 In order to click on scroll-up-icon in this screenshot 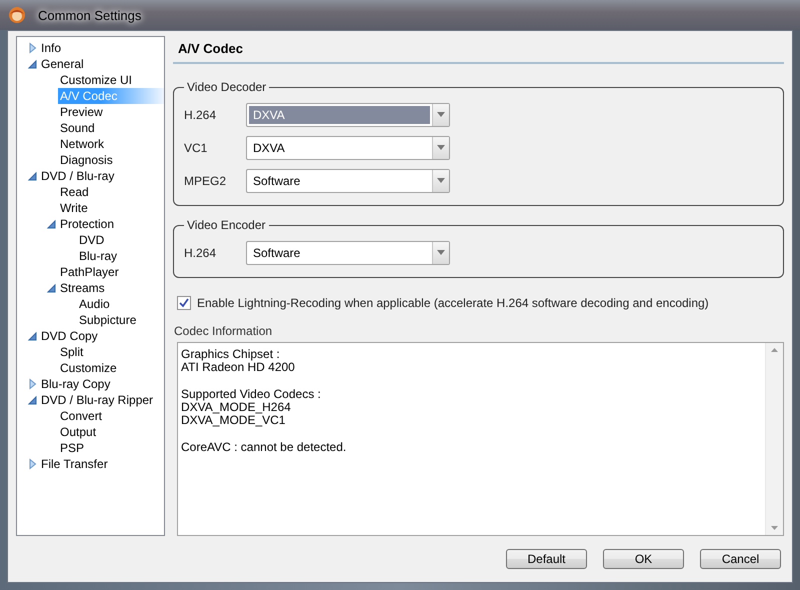, I will do `click(774, 350)`.